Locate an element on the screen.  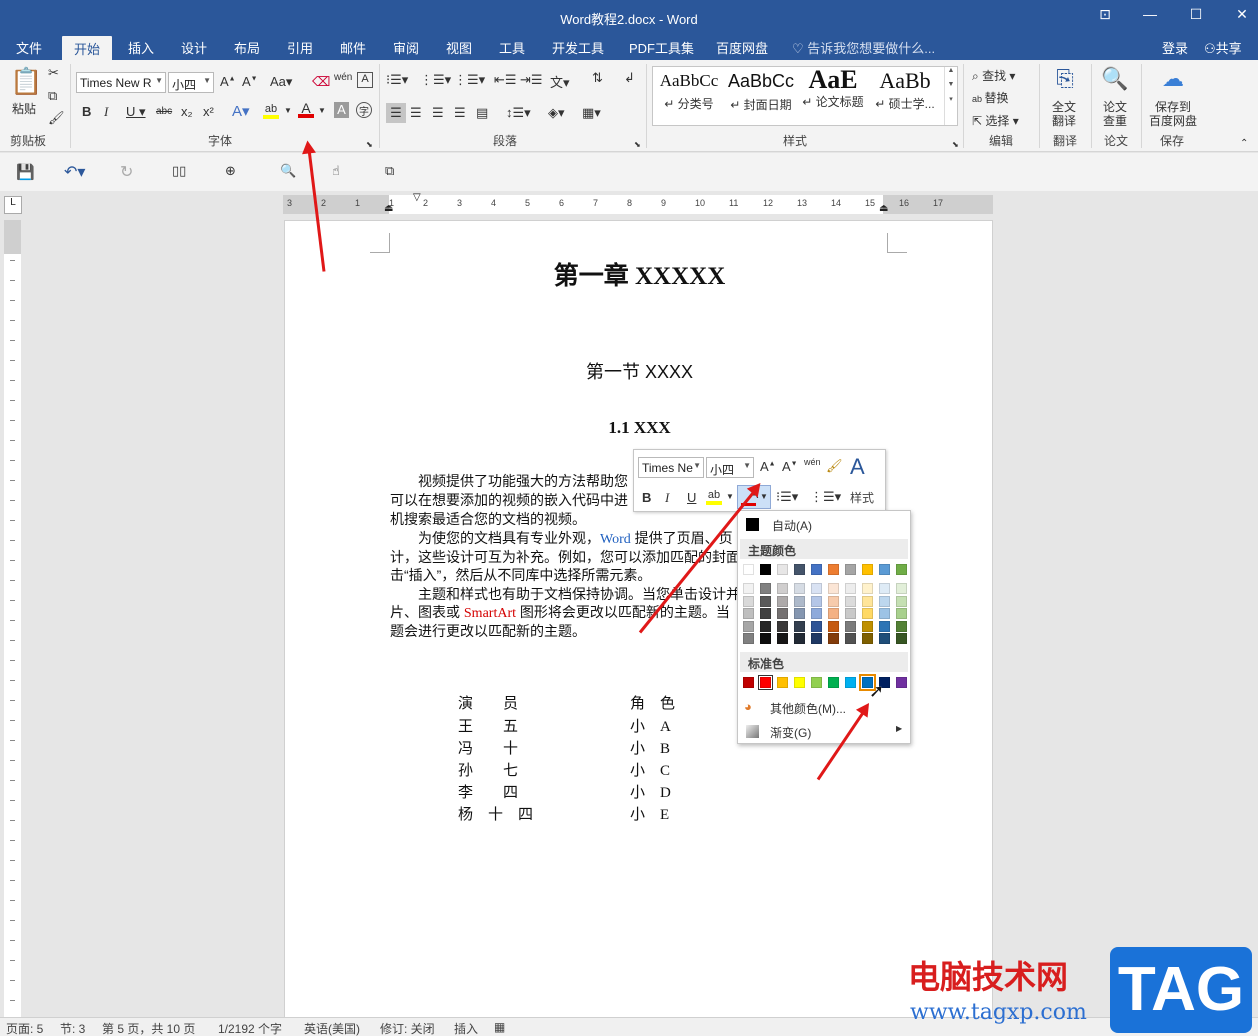
font-color-icon: A is located at coordinates (306, 109).